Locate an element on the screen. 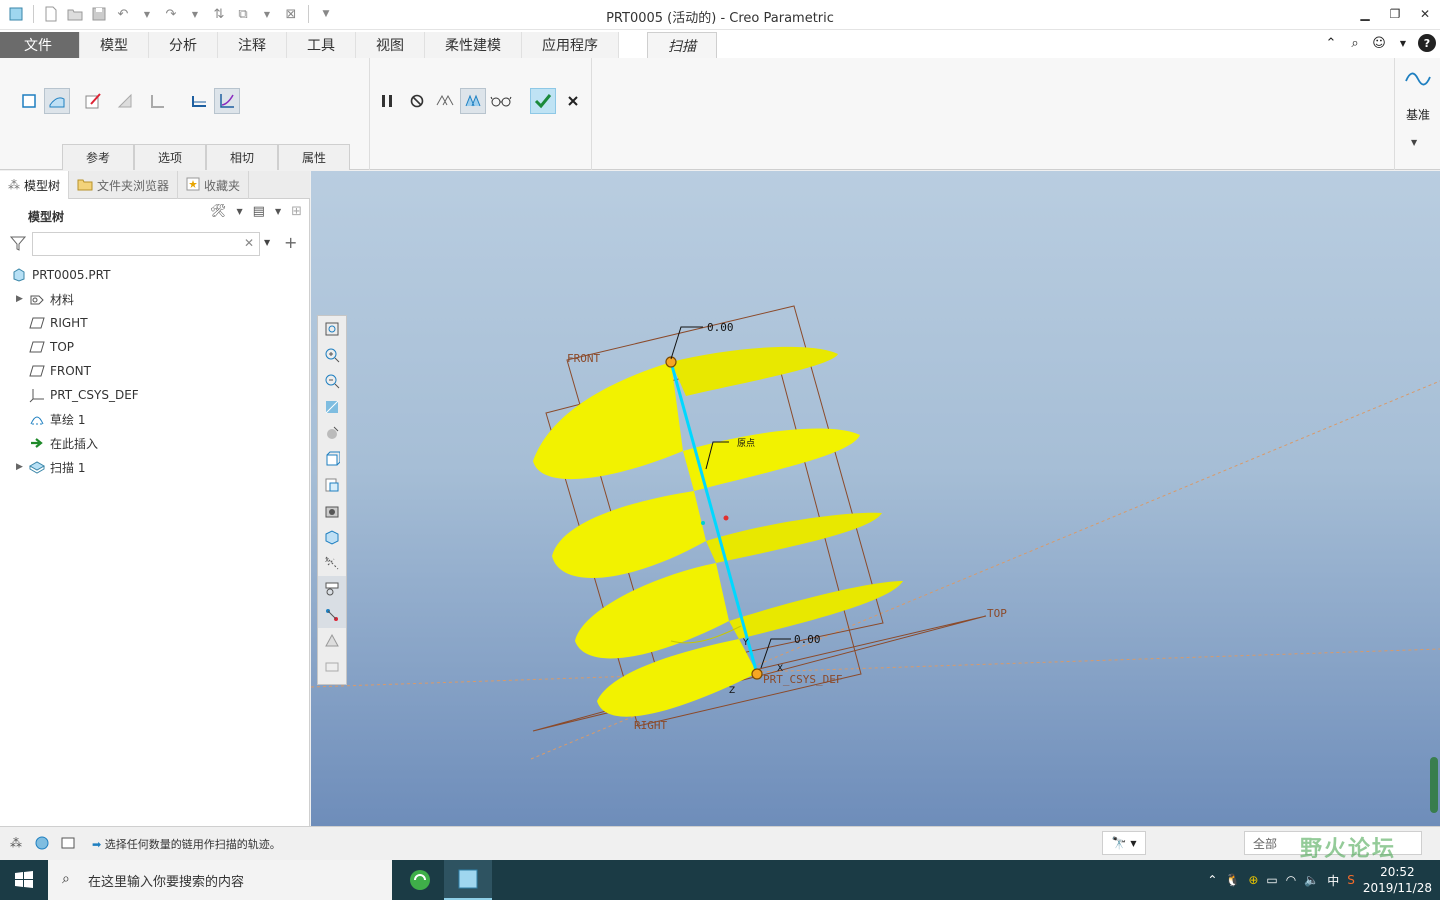 This screenshot has width=1440, height=900. datum-display-filters-icon: x is located at coordinates (332, 563).